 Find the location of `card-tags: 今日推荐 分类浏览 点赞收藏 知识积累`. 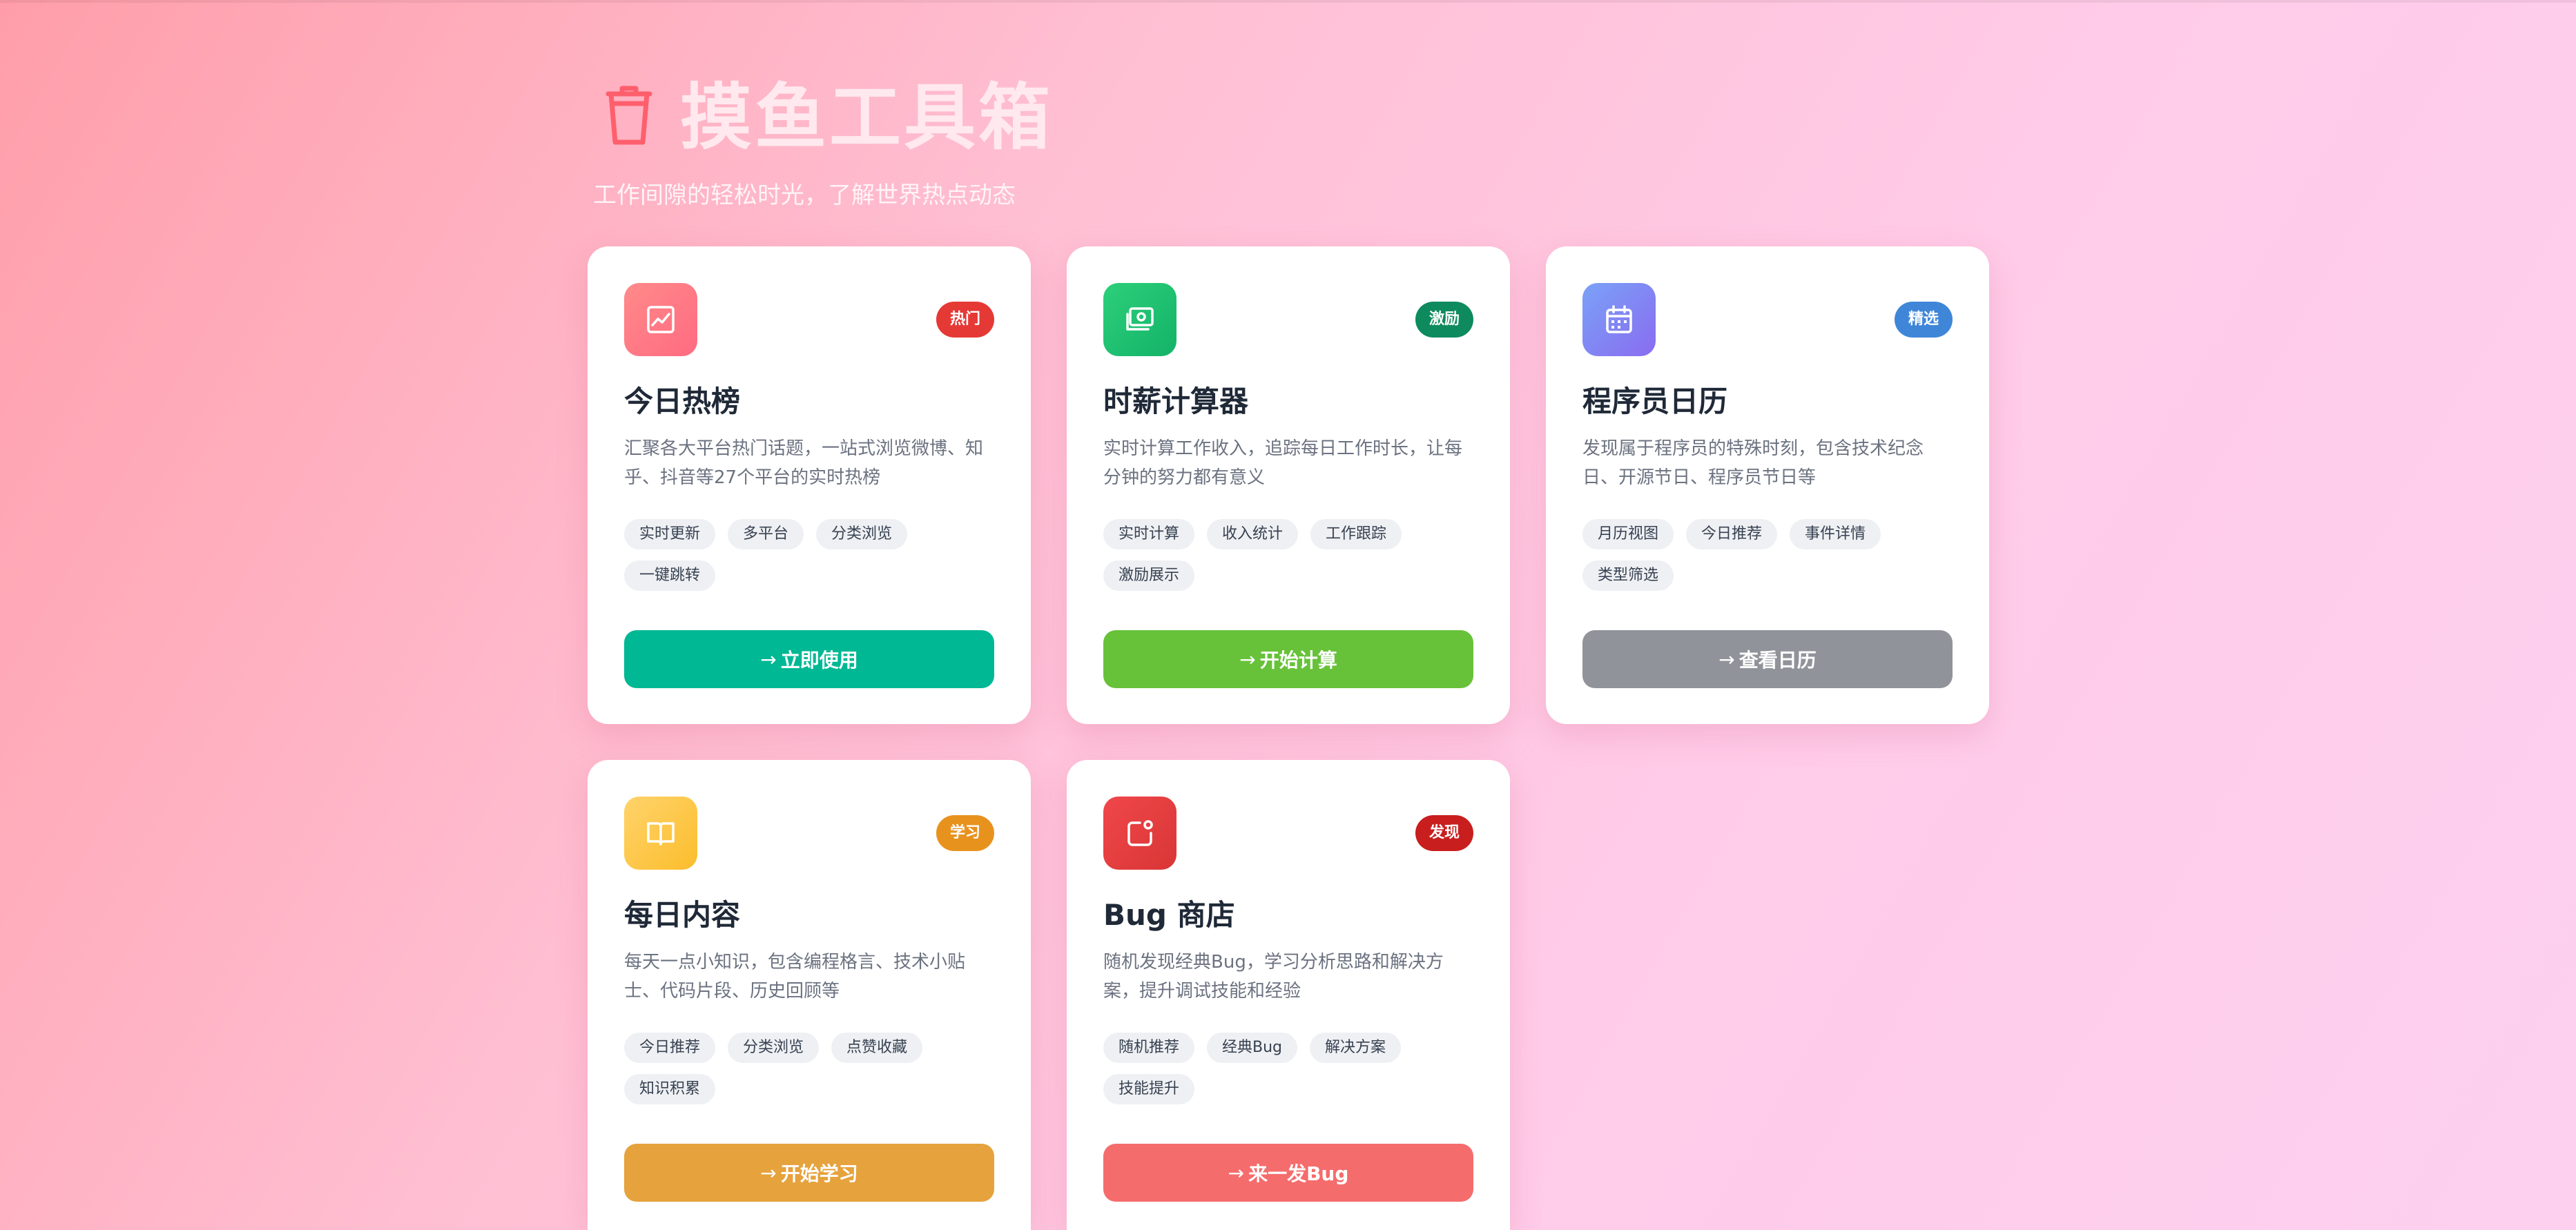

card-tags: 今日推荐 分类浏览 点赞收藏 知识积累 is located at coordinates (818, 1068).